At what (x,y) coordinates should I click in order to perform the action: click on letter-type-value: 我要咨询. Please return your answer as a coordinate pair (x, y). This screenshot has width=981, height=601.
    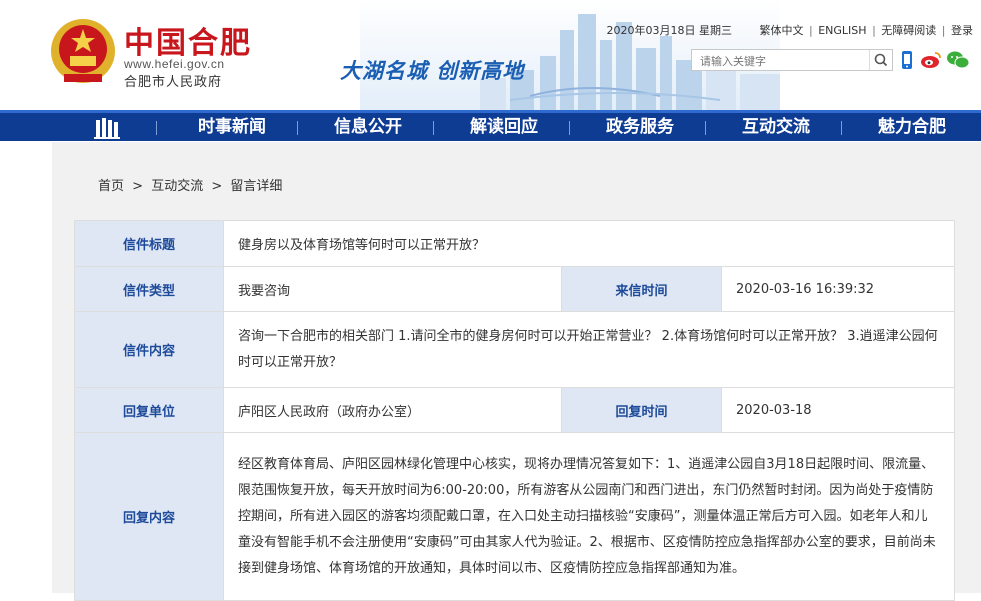
    Looking at the image, I should click on (392, 289).